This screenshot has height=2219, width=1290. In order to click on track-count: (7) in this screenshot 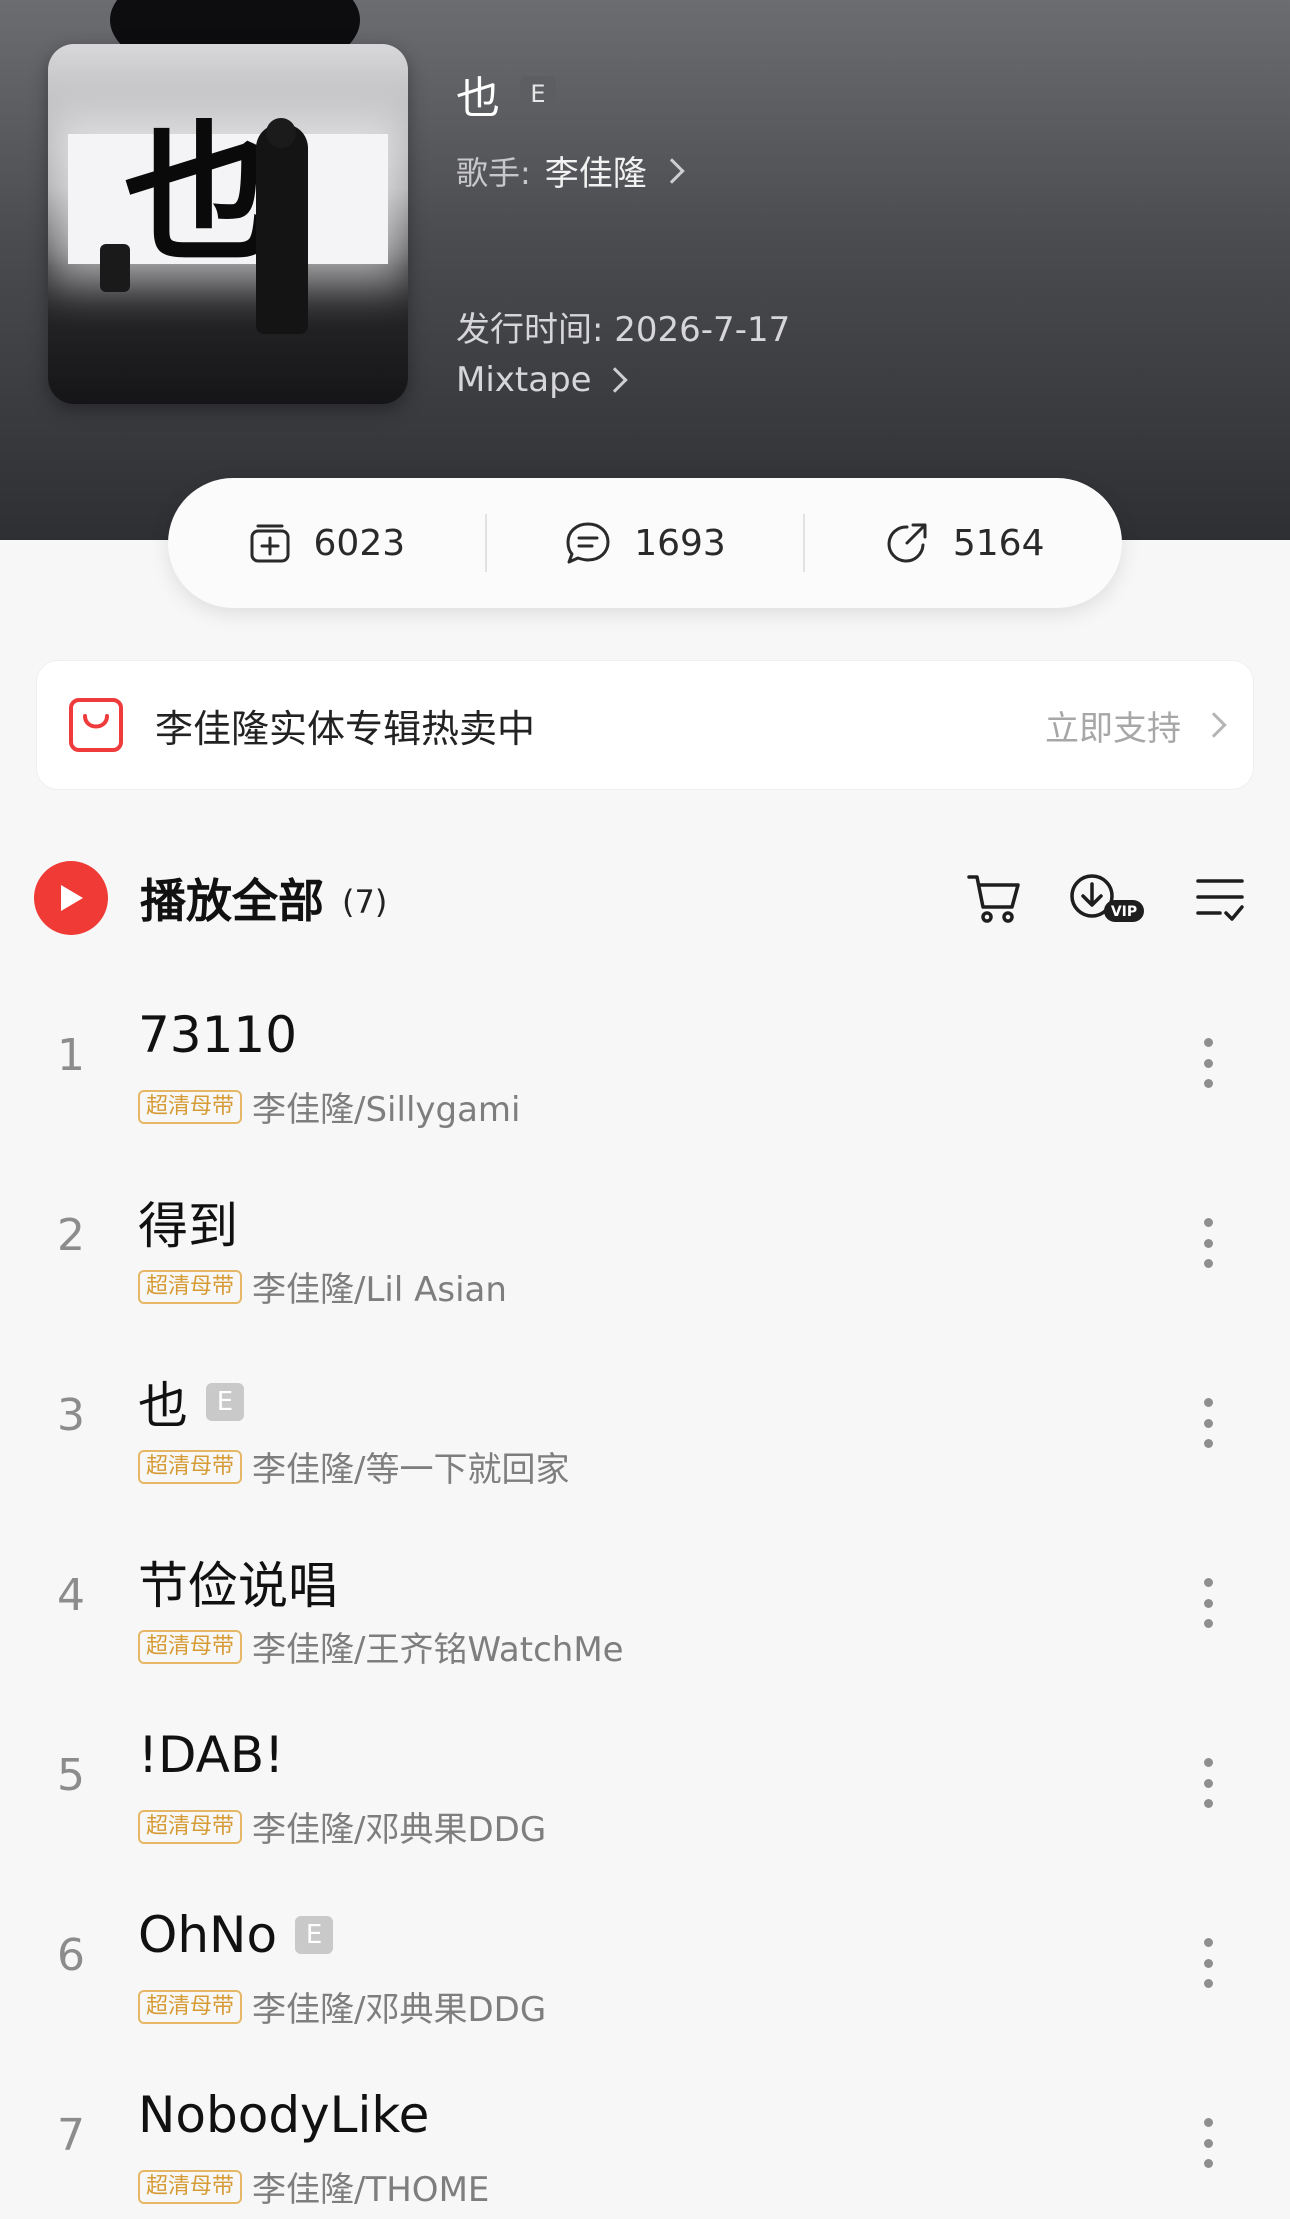, I will do `click(365, 902)`.